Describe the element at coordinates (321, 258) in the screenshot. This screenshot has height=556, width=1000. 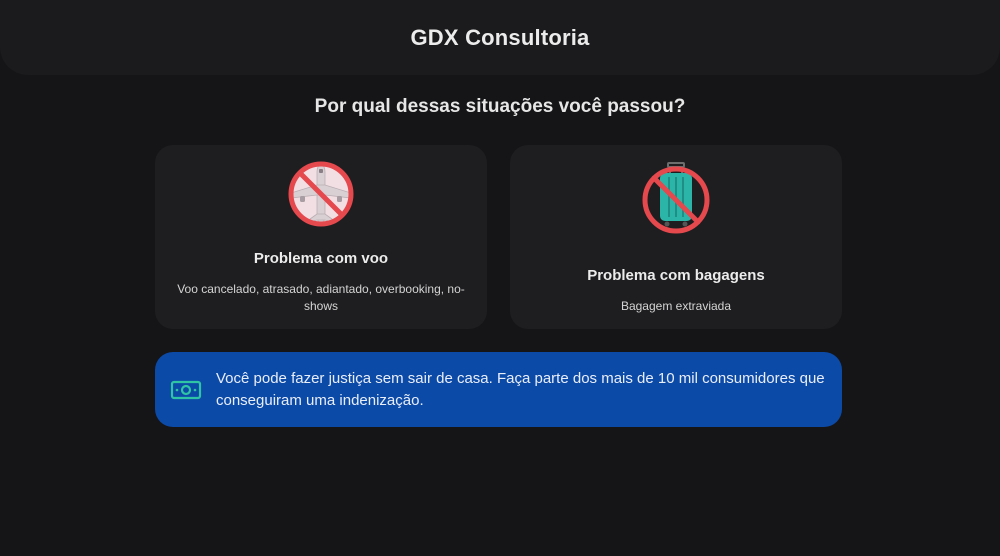
I see `flight-problem-title: Problema com voo` at that location.